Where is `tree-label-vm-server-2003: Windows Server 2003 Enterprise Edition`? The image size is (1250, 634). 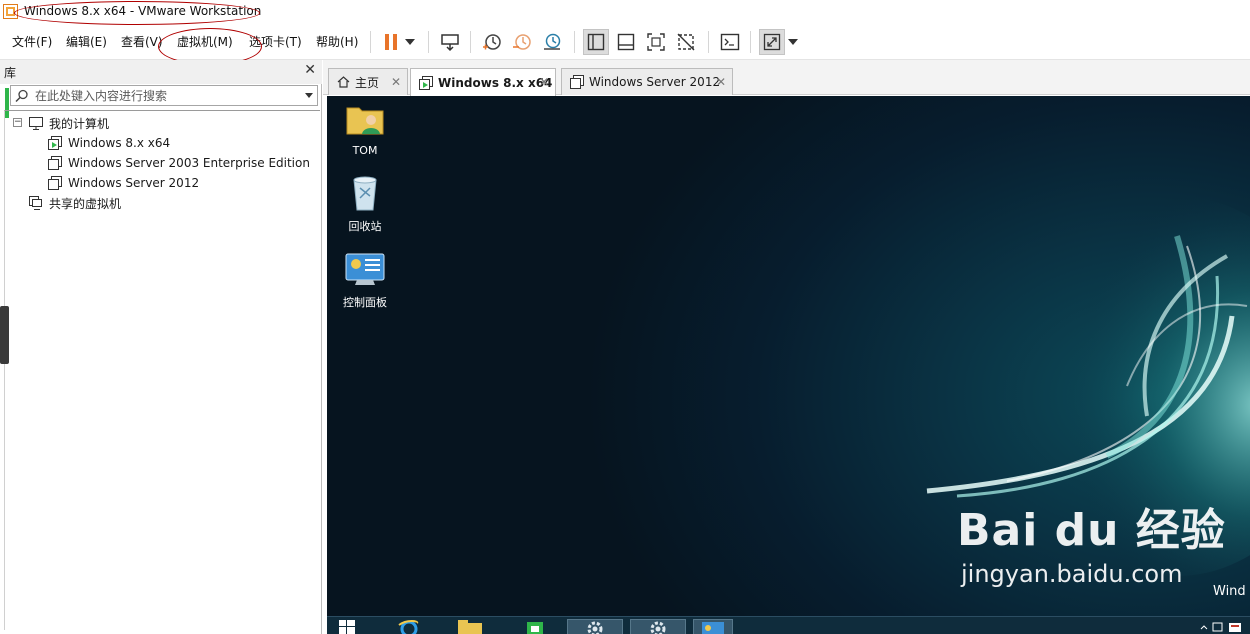 tree-label-vm-server-2003: Windows Server 2003 Enterprise Edition is located at coordinates (189, 163).